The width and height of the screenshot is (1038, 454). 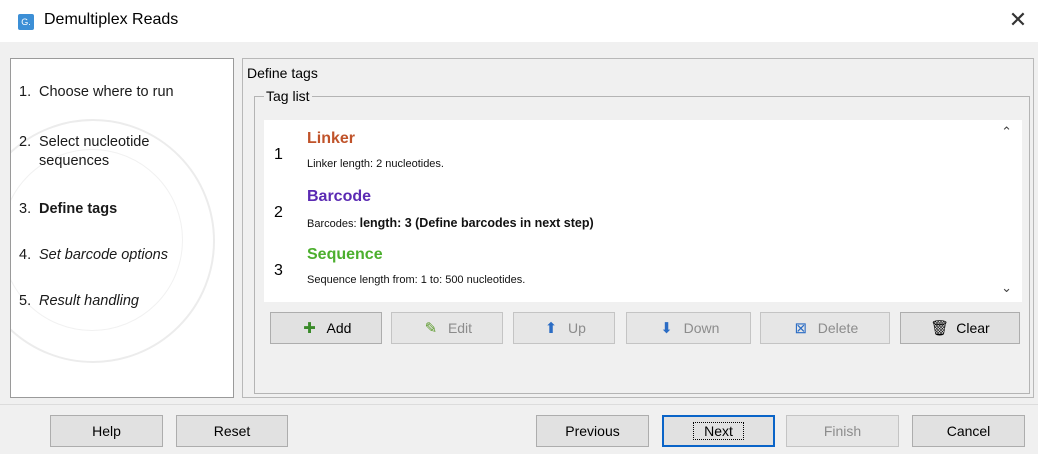 What do you see at coordinates (1006, 132) in the screenshot?
I see `scroll-up-icon: ⌃` at bounding box center [1006, 132].